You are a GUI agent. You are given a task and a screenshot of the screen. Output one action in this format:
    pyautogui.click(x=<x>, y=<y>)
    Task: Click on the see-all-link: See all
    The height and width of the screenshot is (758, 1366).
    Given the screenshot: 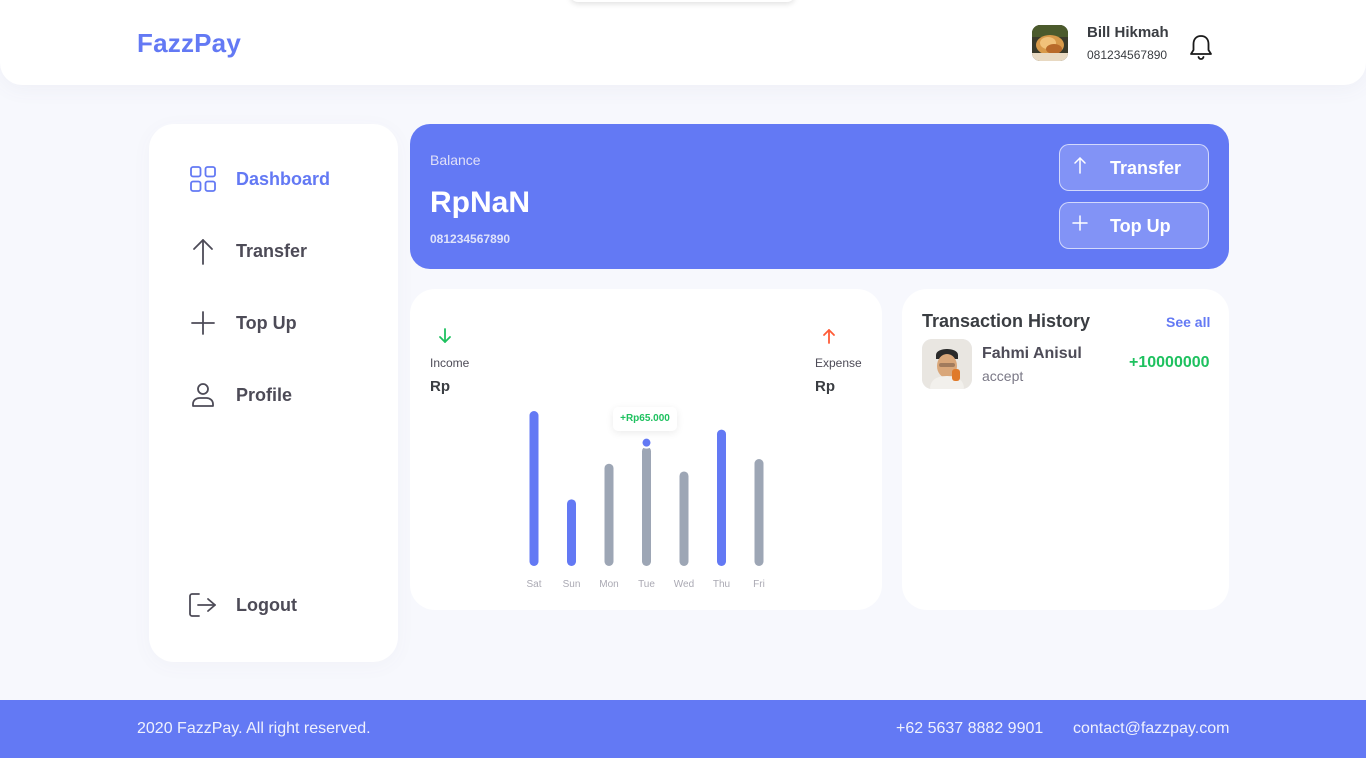 What is the action you would take?
    pyautogui.click(x=1188, y=322)
    